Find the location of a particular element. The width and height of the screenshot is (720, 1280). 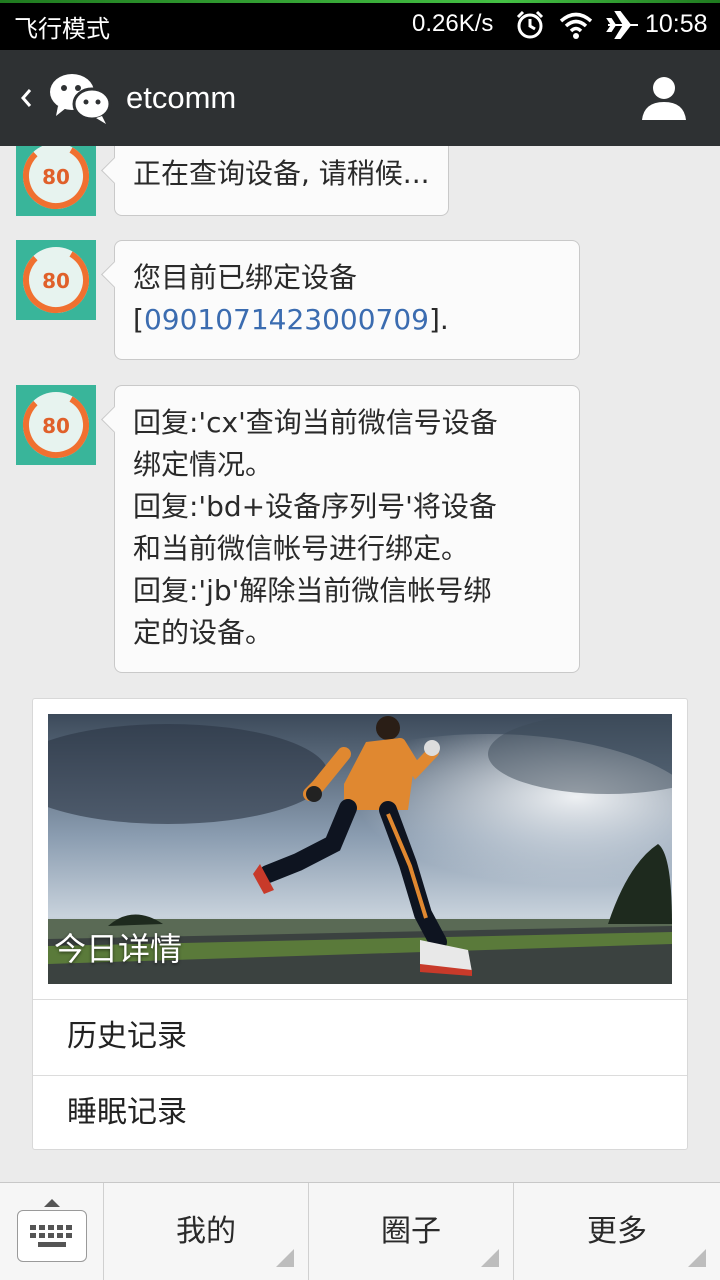

airplane-mode-label: 飞行模式 is located at coordinates (62, 29).